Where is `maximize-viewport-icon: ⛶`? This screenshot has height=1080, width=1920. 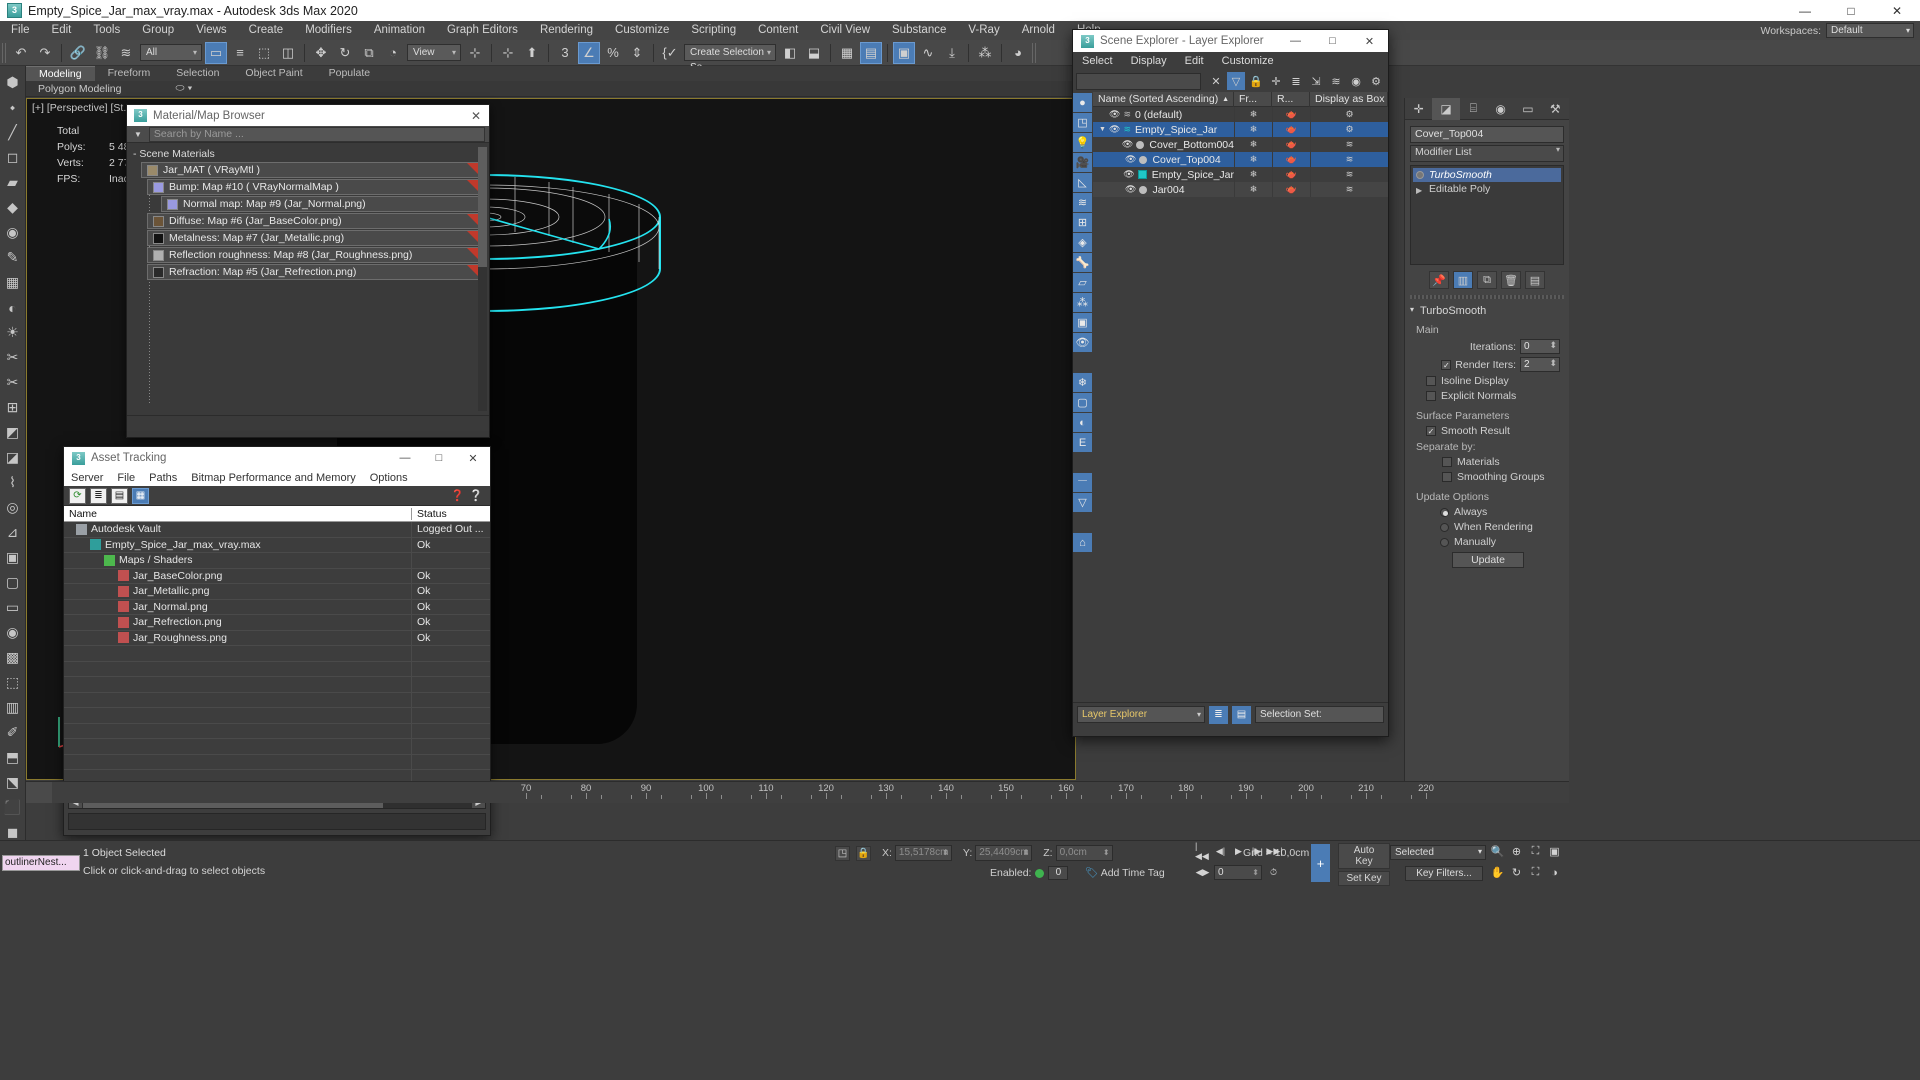
maximize-viewport-icon: ⛶ is located at coordinates (1535, 872).